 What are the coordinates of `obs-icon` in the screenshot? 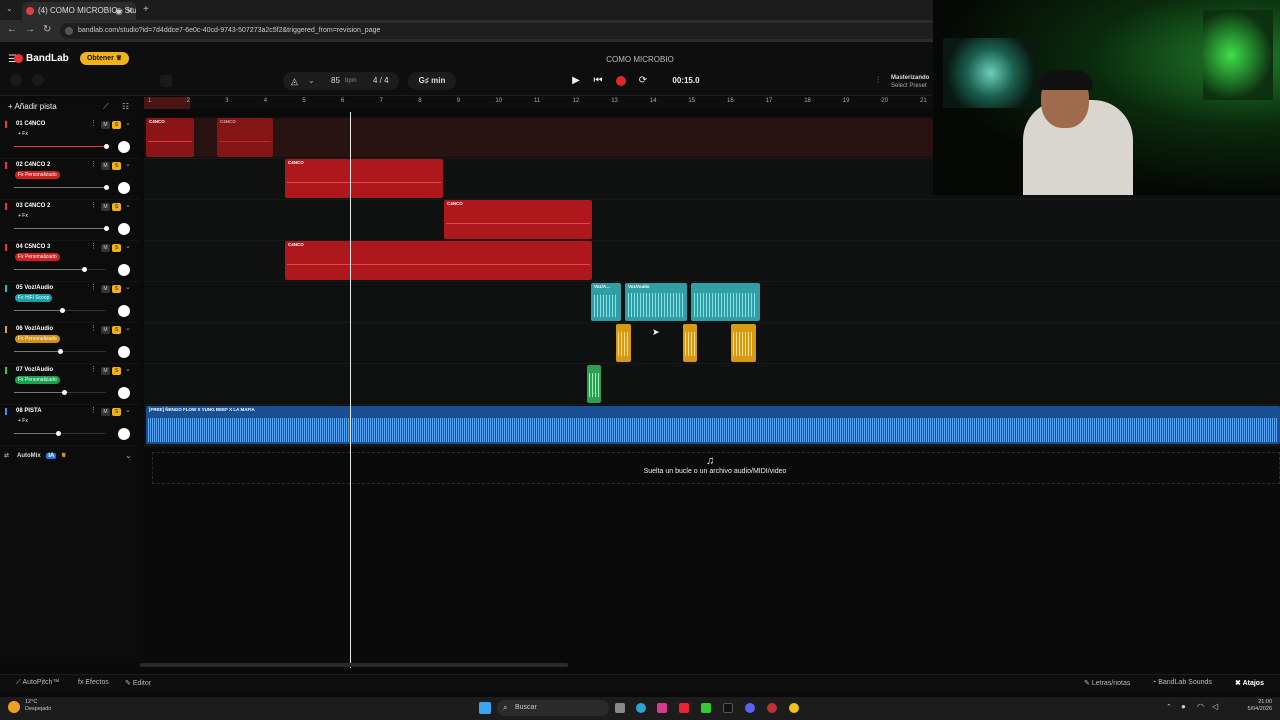 It's located at (772, 708).